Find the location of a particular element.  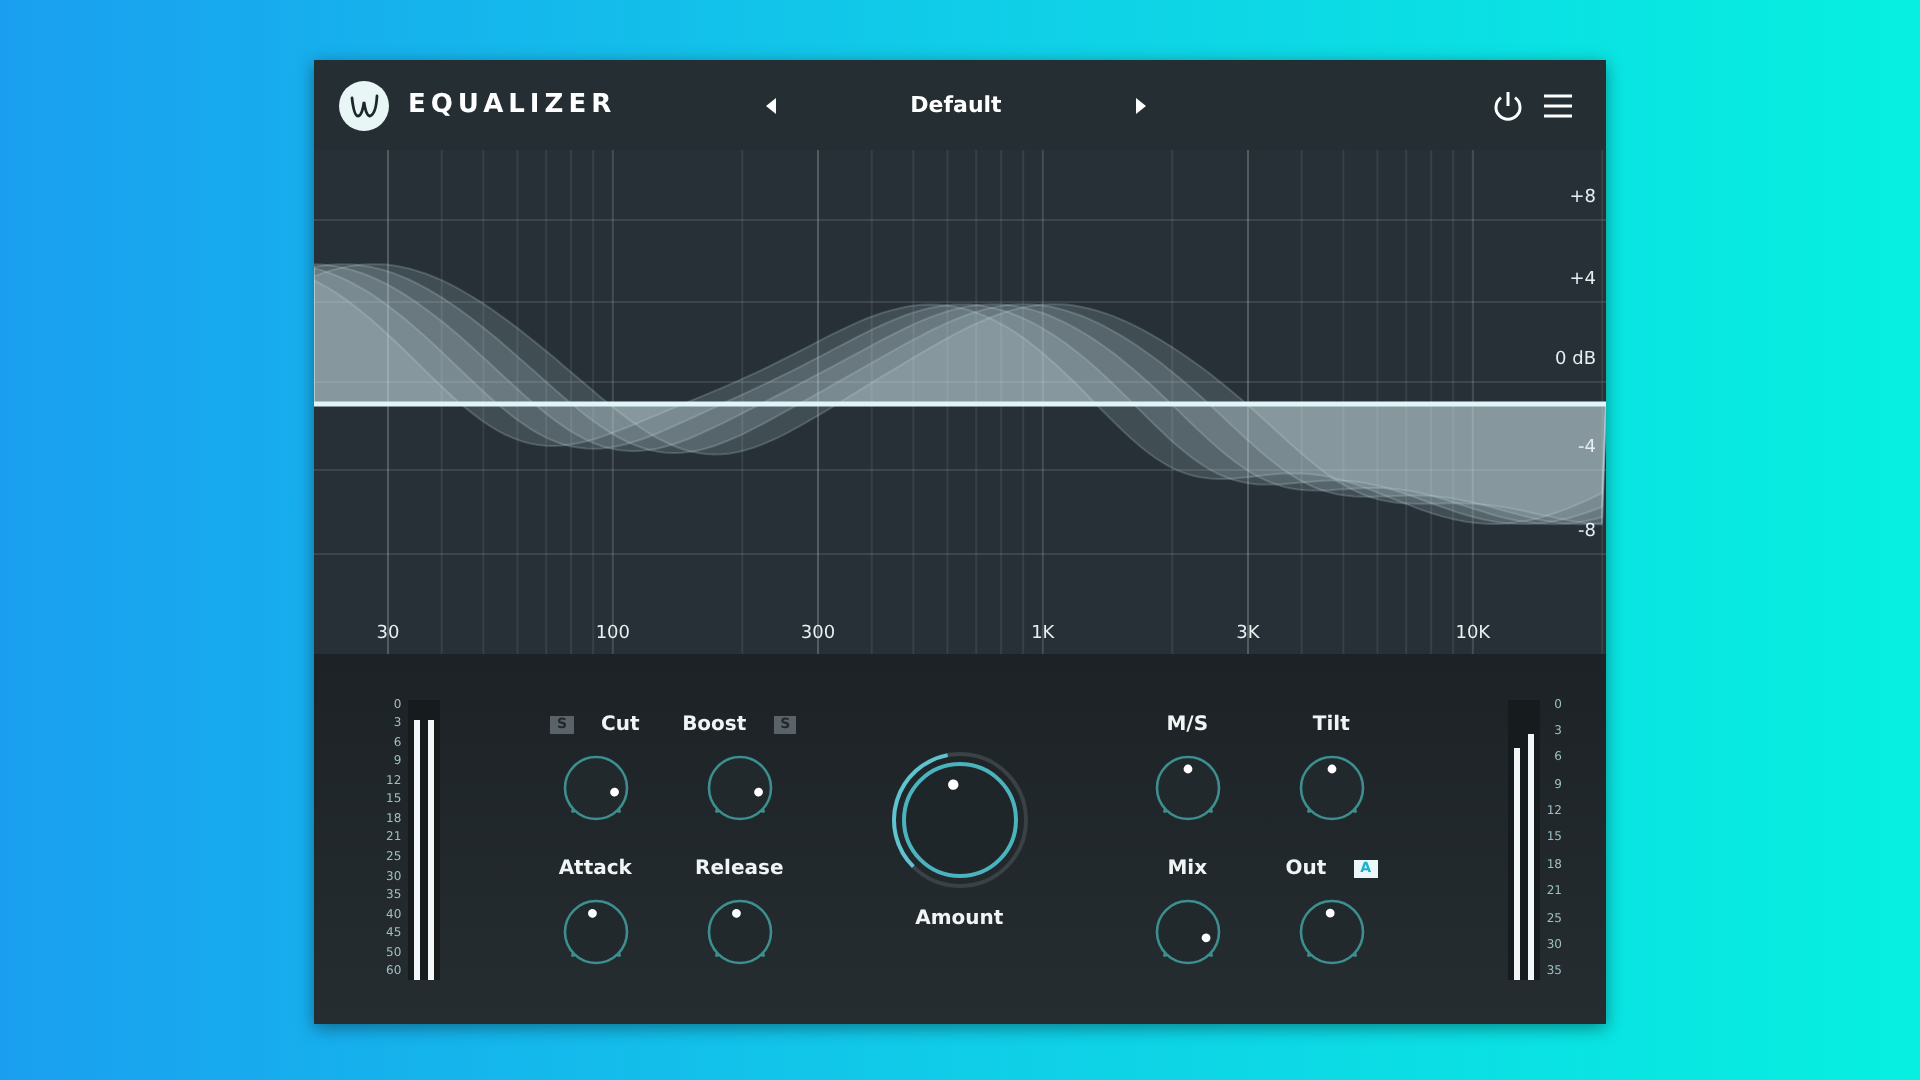

frequency-axis-label: 3K is located at coordinates (1248, 634).